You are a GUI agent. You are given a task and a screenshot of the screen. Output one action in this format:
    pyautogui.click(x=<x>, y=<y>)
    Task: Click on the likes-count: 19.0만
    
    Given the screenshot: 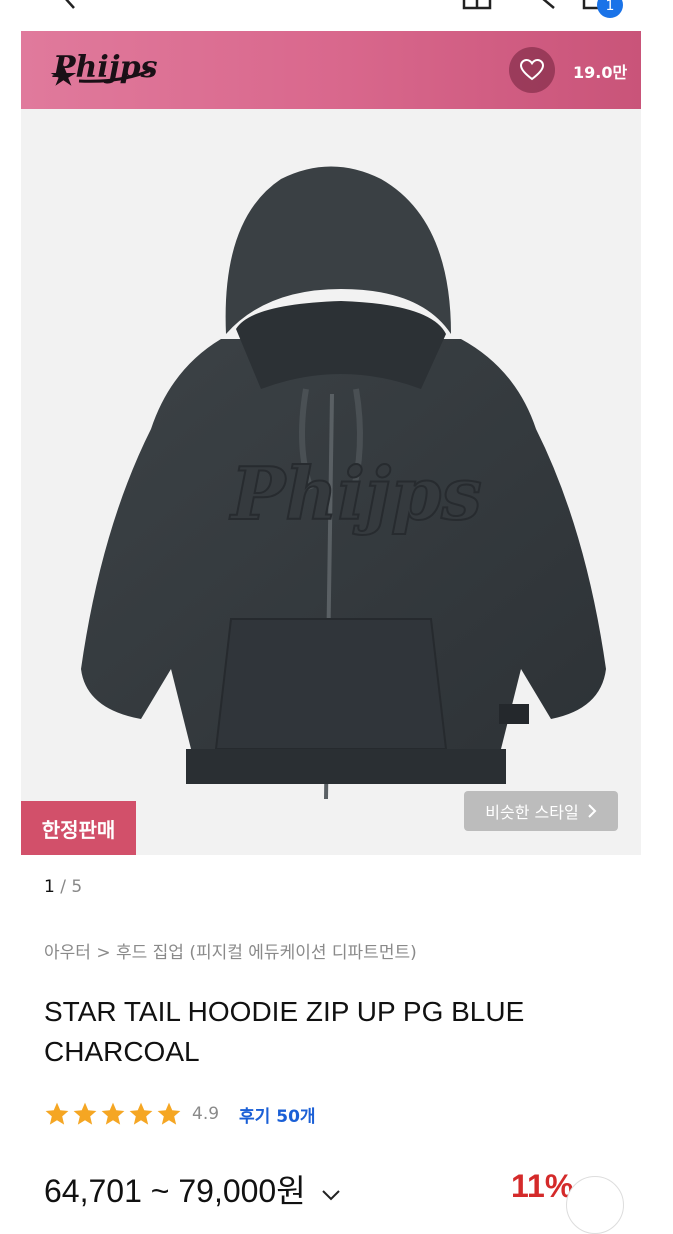 What is the action you would take?
    pyautogui.click(x=600, y=72)
    